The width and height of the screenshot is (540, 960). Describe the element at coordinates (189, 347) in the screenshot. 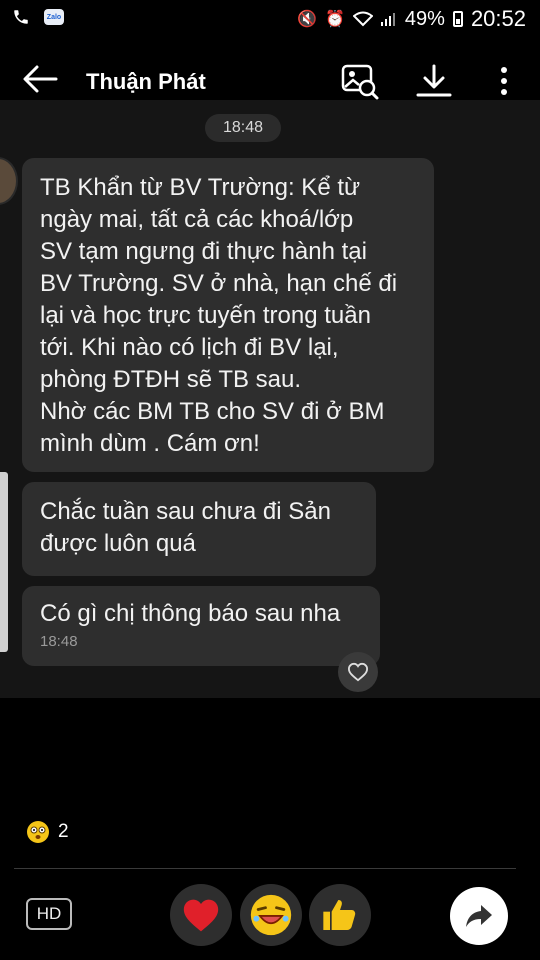

I see `message-line: tới. Khi nào có lịch đi BV lại,` at that location.